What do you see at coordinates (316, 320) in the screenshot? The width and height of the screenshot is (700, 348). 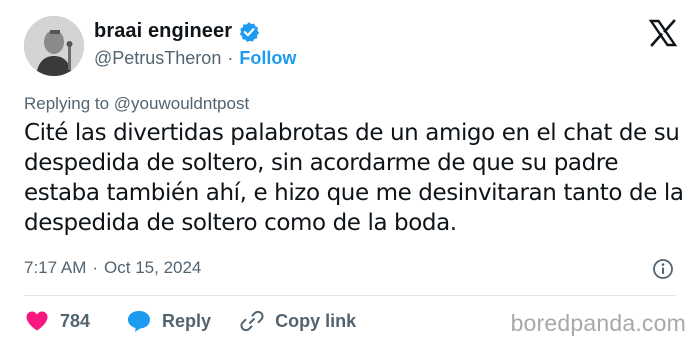 I see `copy-link-label: Copy link` at bounding box center [316, 320].